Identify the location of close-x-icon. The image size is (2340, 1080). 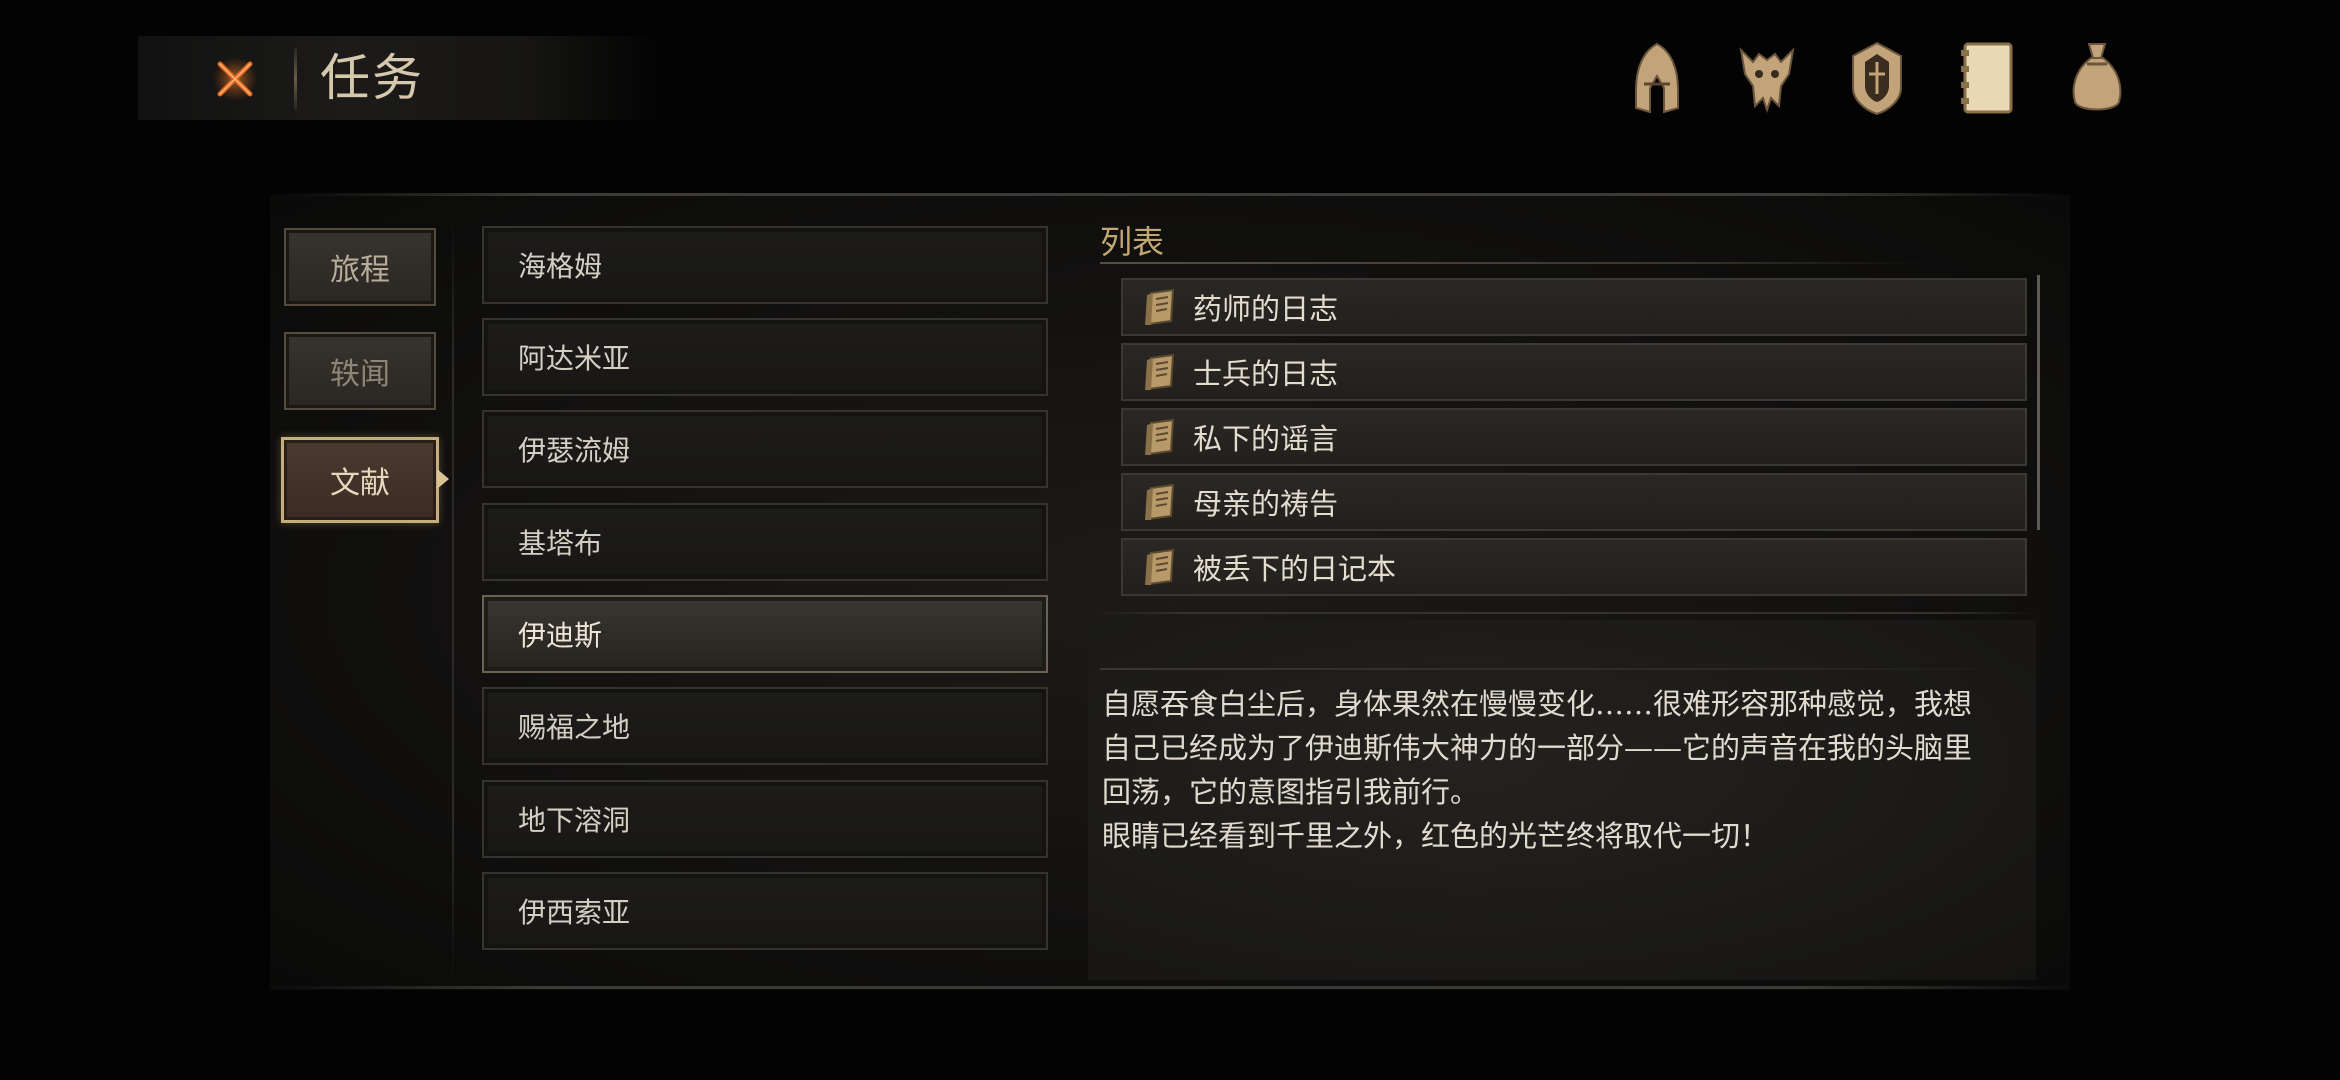
(235, 79).